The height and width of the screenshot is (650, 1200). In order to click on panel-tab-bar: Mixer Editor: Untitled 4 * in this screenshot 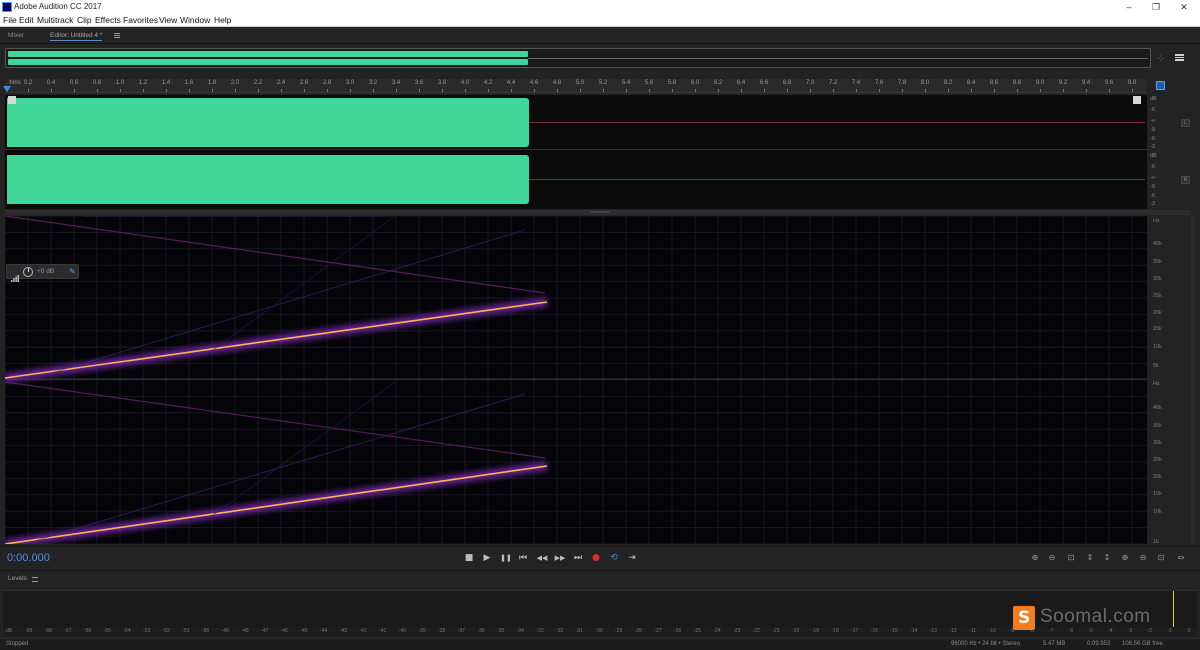, I will do `click(600, 36)`.